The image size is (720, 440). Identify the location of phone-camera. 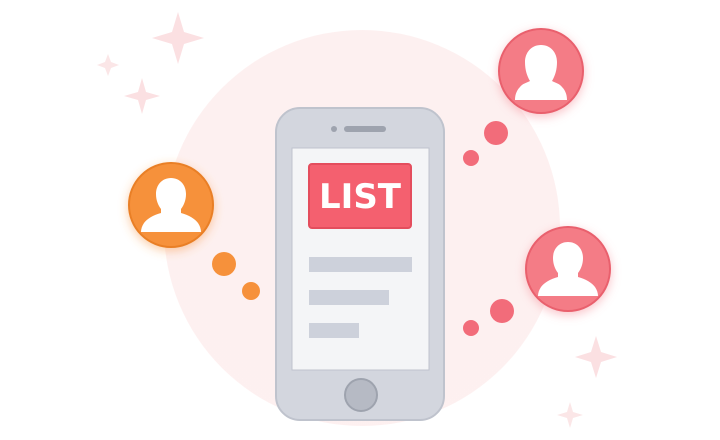
(334, 129).